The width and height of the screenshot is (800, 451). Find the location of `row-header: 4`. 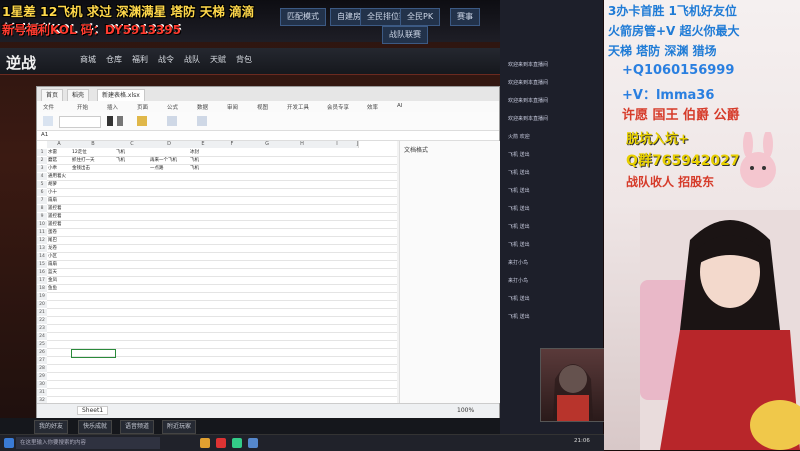

row-header: 4 is located at coordinates (42, 176).